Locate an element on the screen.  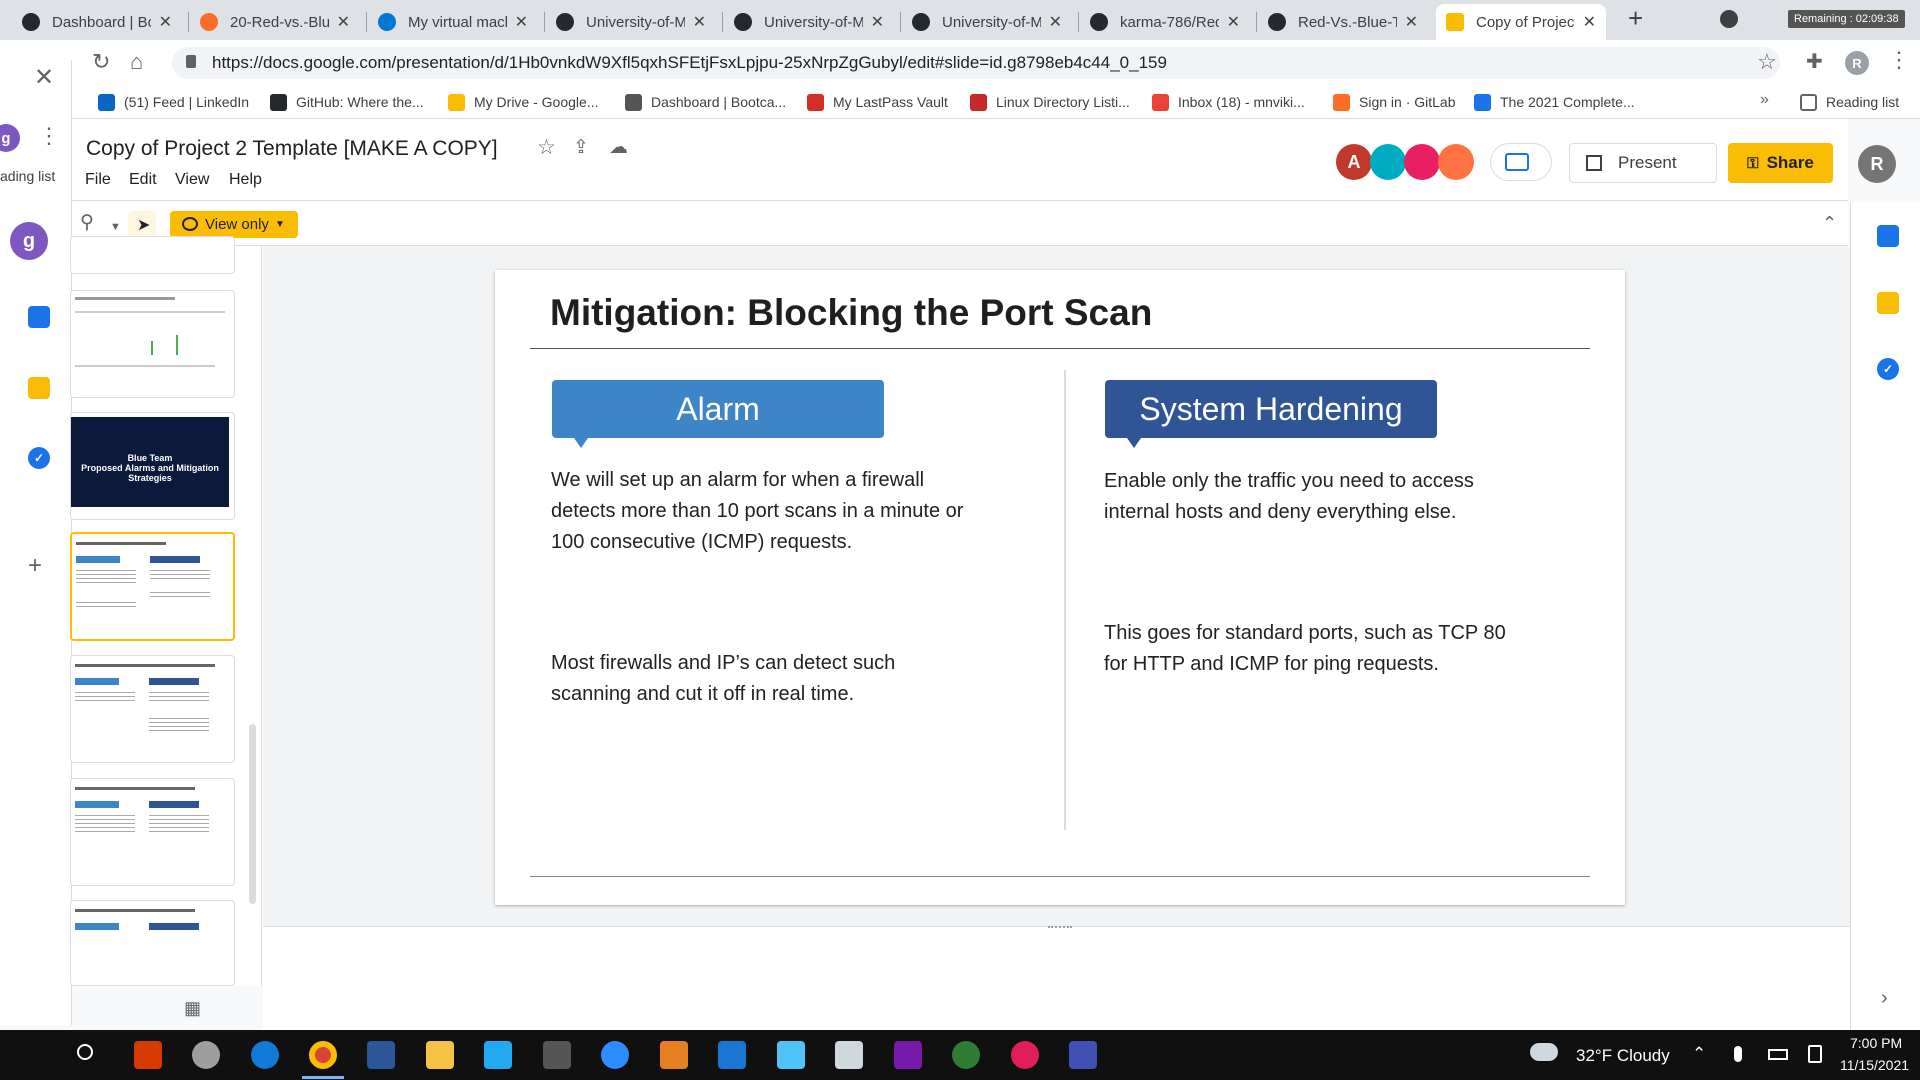
document-title: Copy of Project 2 Template [MAKE A COPY] is located at coordinates (292, 149).